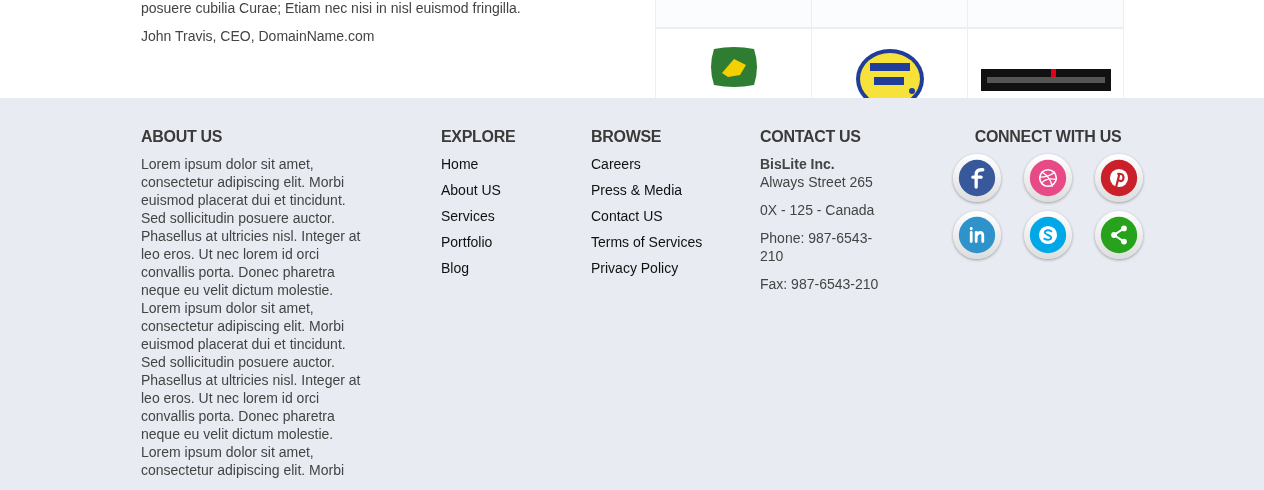 This screenshot has height=490, width=1264. Describe the element at coordinates (627, 137) in the screenshot. I see `section-heading: BROWSE` at that location.